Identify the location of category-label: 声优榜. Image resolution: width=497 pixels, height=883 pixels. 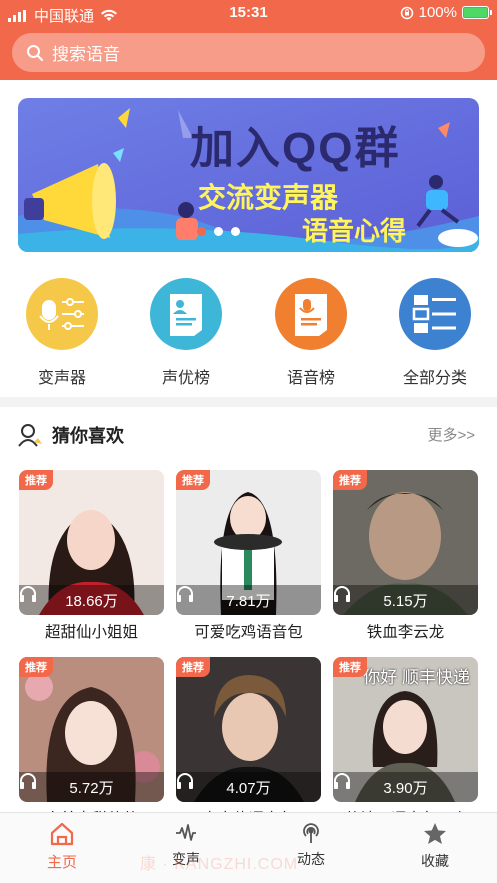
(185, 378).